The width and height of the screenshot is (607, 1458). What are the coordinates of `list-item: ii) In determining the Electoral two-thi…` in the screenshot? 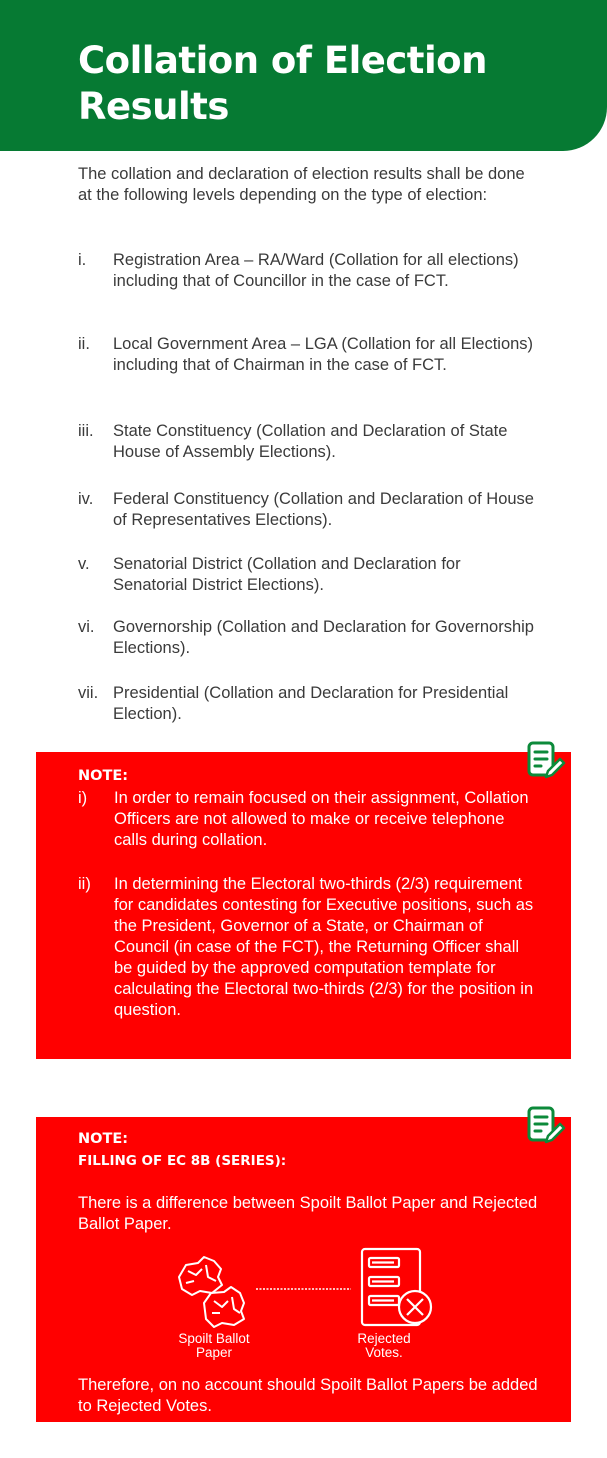 It's located at (306, 947).